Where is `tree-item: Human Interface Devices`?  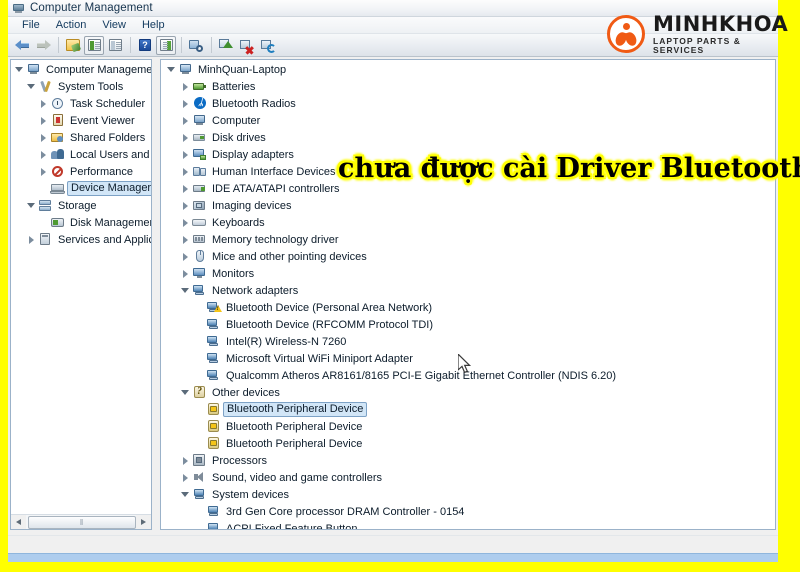
tree-item: Human Interface Devices is located at coordinates (468, 171).